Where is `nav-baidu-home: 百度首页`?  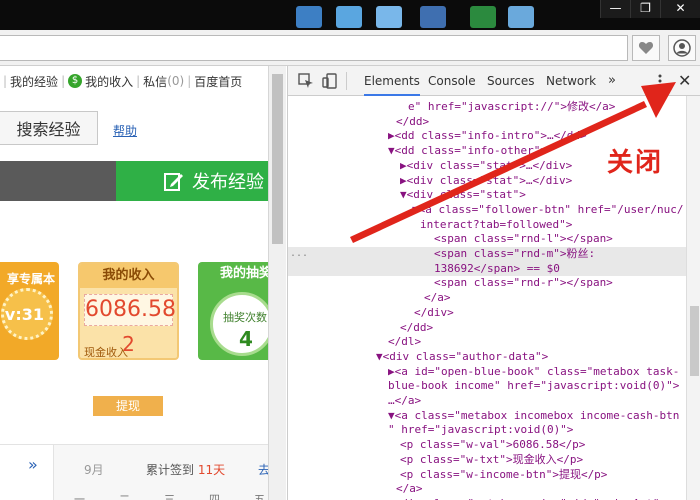 nav-baidu-home: 百度首页 is located at coordinates (218, 81).